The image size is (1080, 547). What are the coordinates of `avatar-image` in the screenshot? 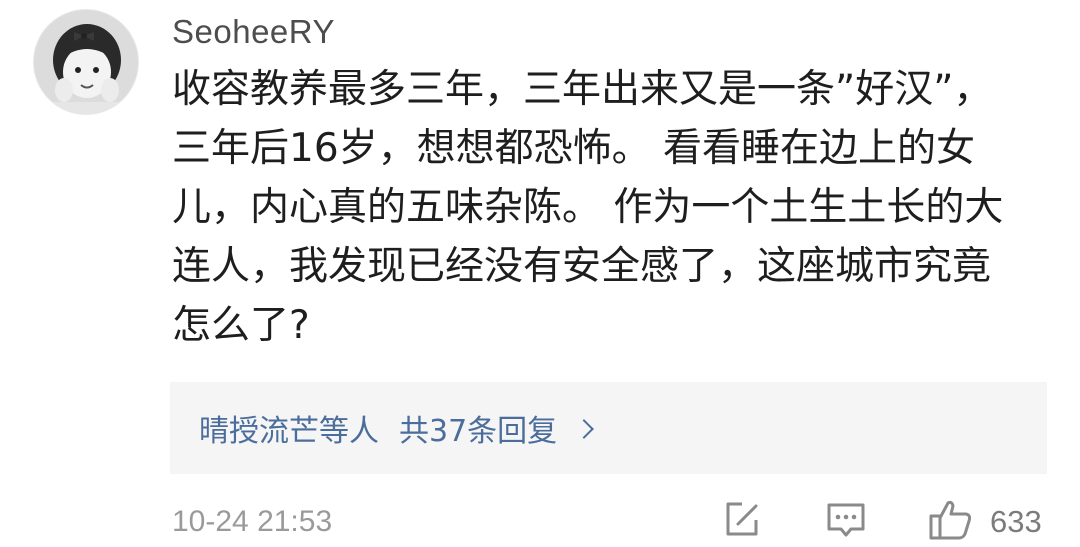 It's located at (86, 62).